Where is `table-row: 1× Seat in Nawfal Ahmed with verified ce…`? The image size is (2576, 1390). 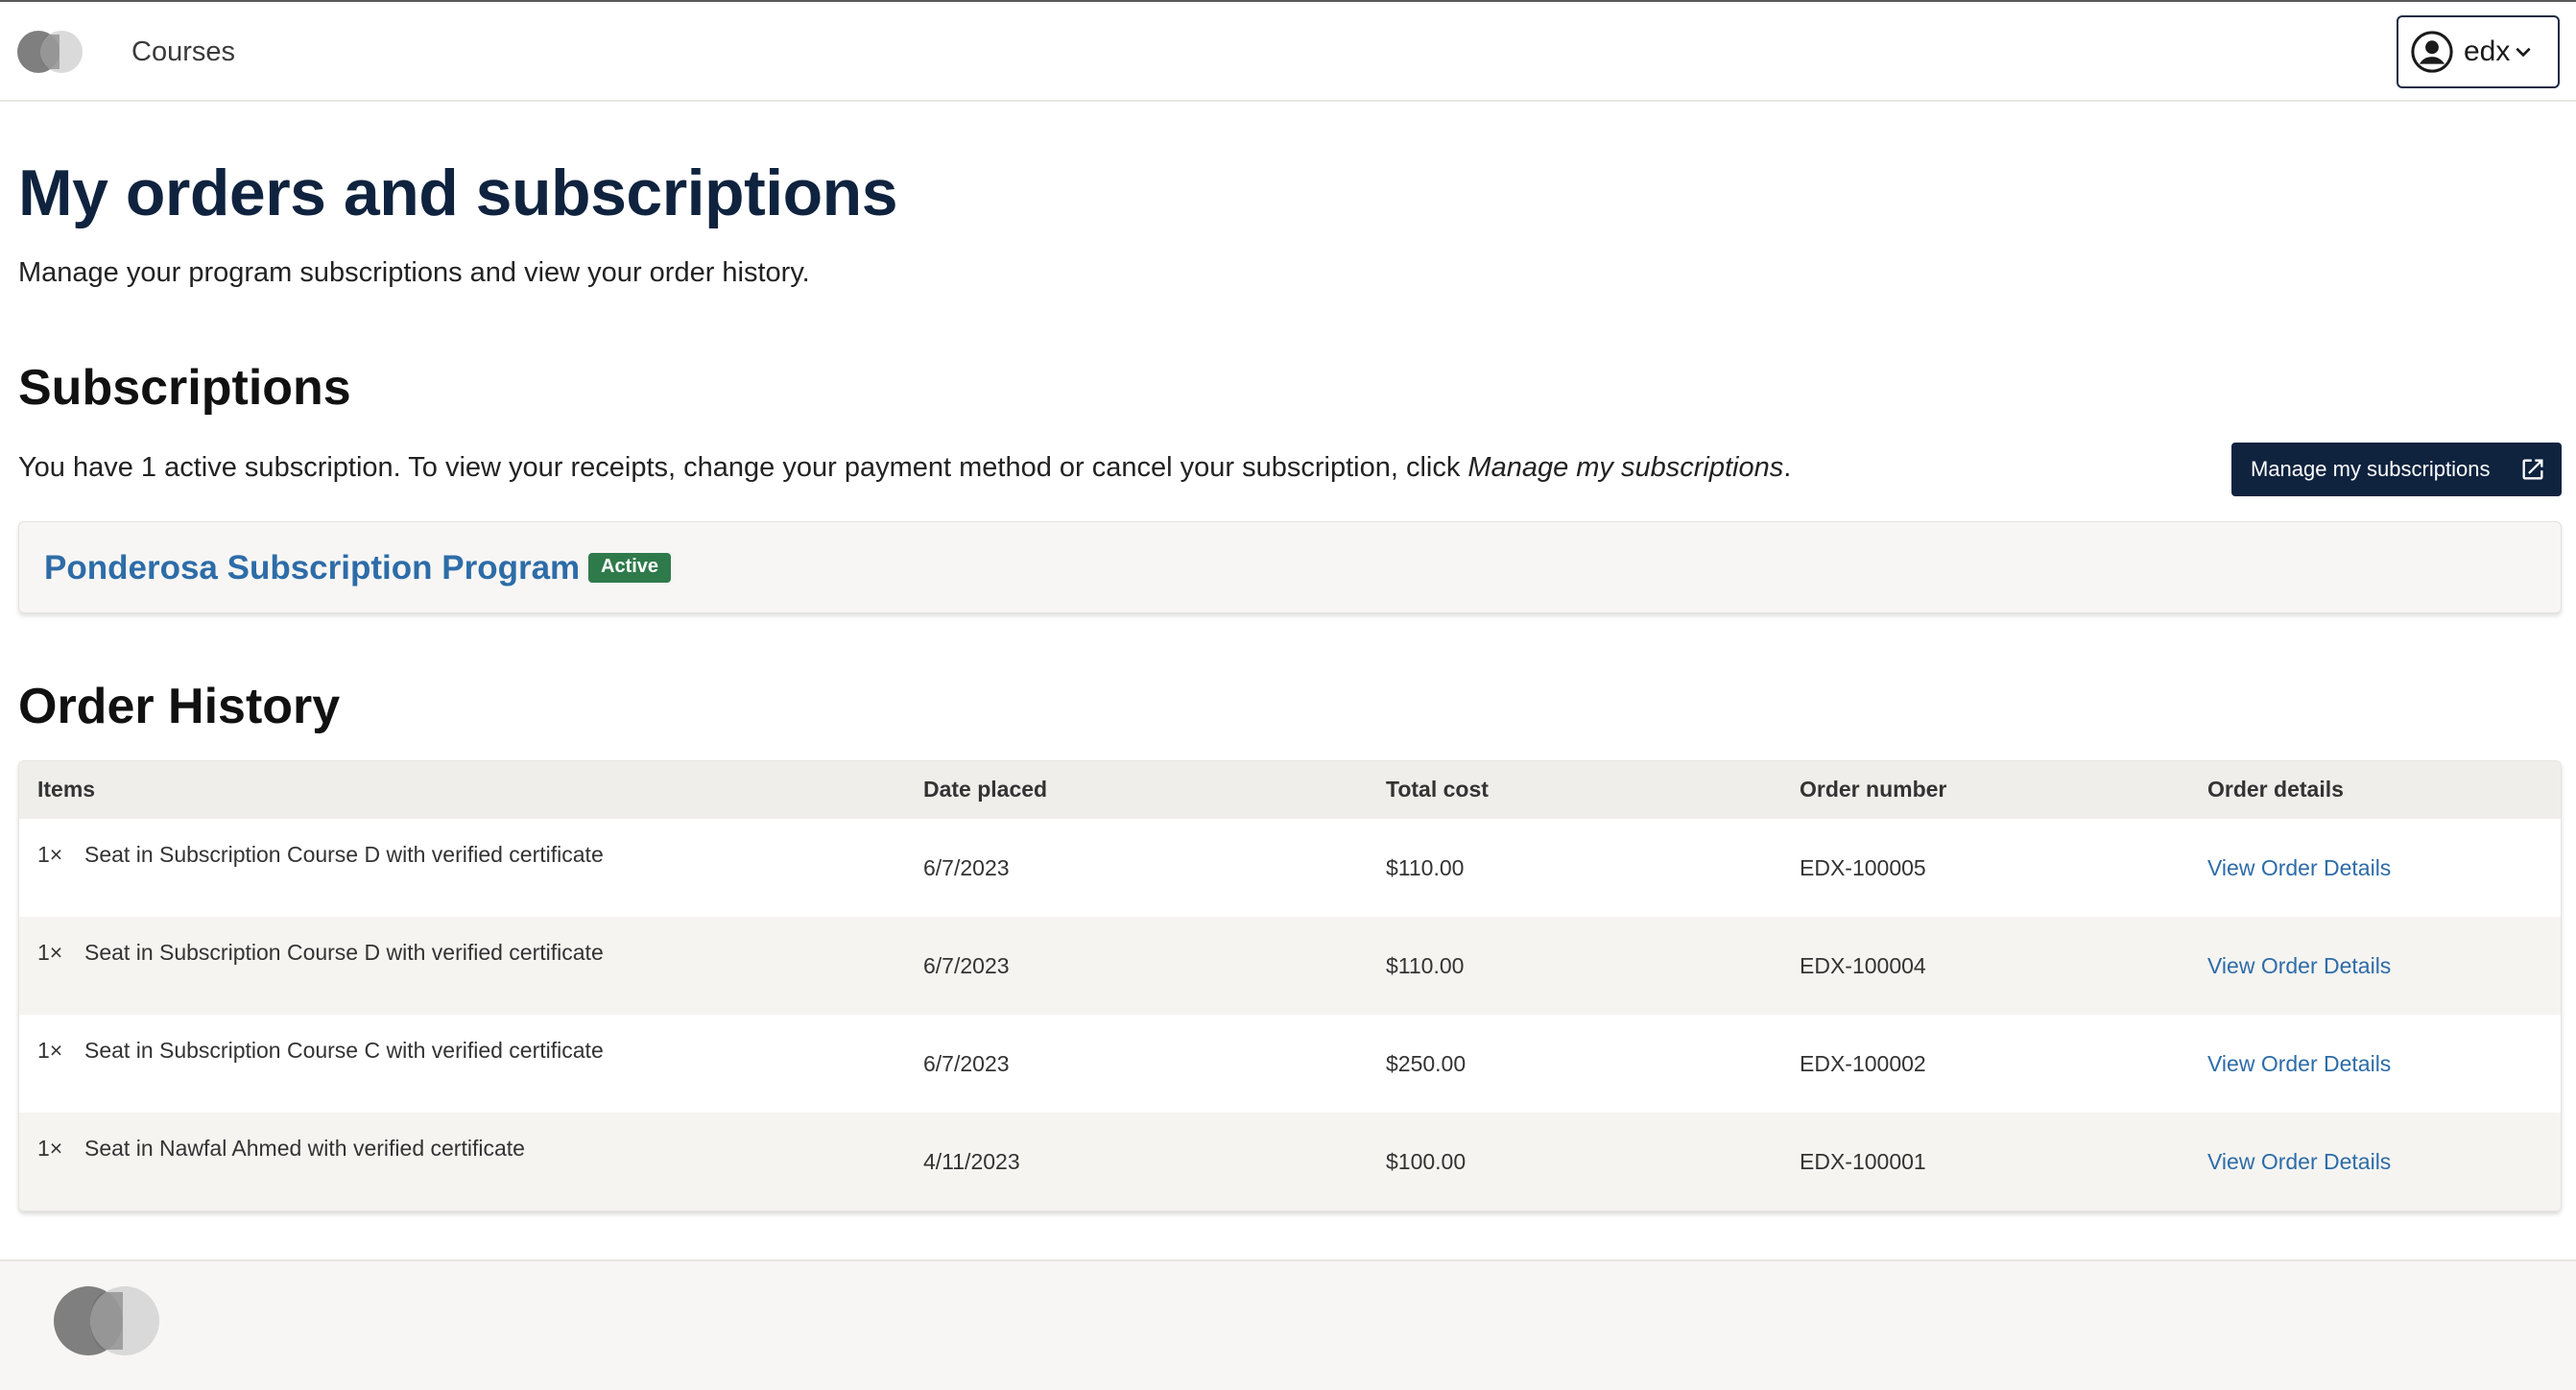 table-row: 1× Seat in Nawfal Ahmed with verified ce… is located at coordinates (1290, 1161).